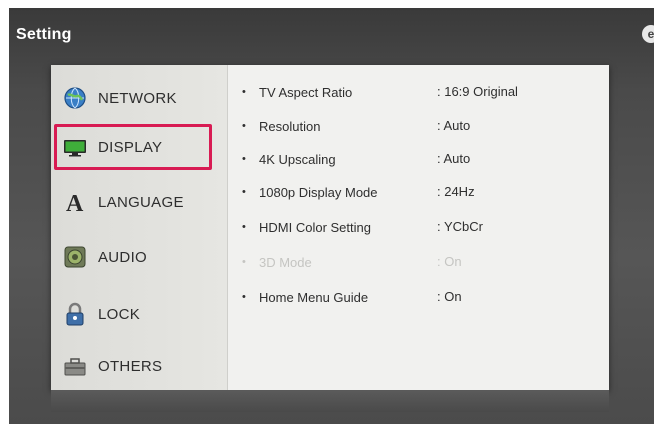 Image resolution: width=654 pixels, height=424 pixels. Describe the element at coordinates (119, 314) in the screenshot. I see `menu-item-label: LOCK` at that location.